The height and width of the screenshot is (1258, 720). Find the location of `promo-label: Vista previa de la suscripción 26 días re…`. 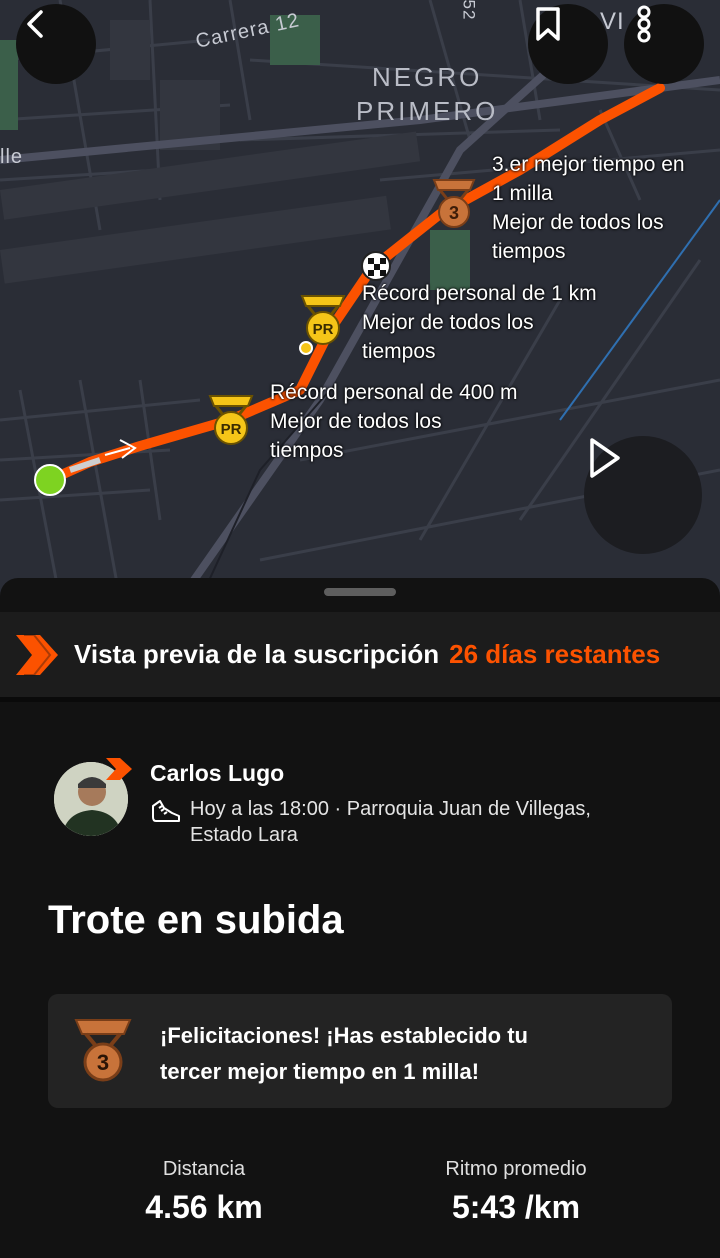

promo-label: Vista previa de la suscripción 26 días re… is located at coordinates (367, 654).